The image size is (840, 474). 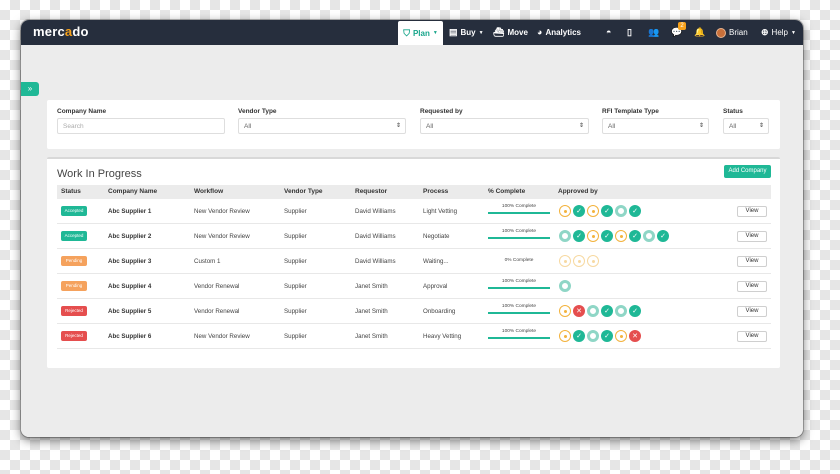 What do you see at coordinates (129, 286) in the screenshot?
I see `company-name-cell: Abc Supplier 4` at bounding box center [129, 286].